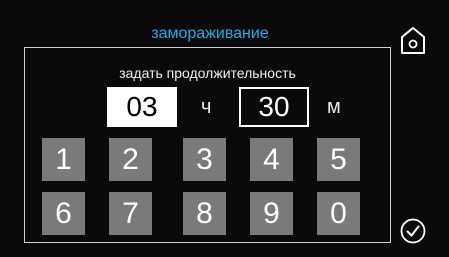 This screenshot has width=449, height=257. Describe the element at coordinates (63, 213) in the screenshot. I see `key-6: 6` at that location.